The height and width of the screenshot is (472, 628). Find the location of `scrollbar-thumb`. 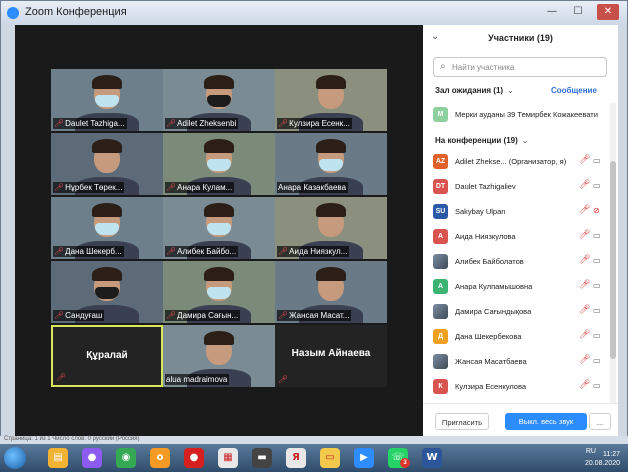

scrollbar-thumb is located at coordinates (613, 260).